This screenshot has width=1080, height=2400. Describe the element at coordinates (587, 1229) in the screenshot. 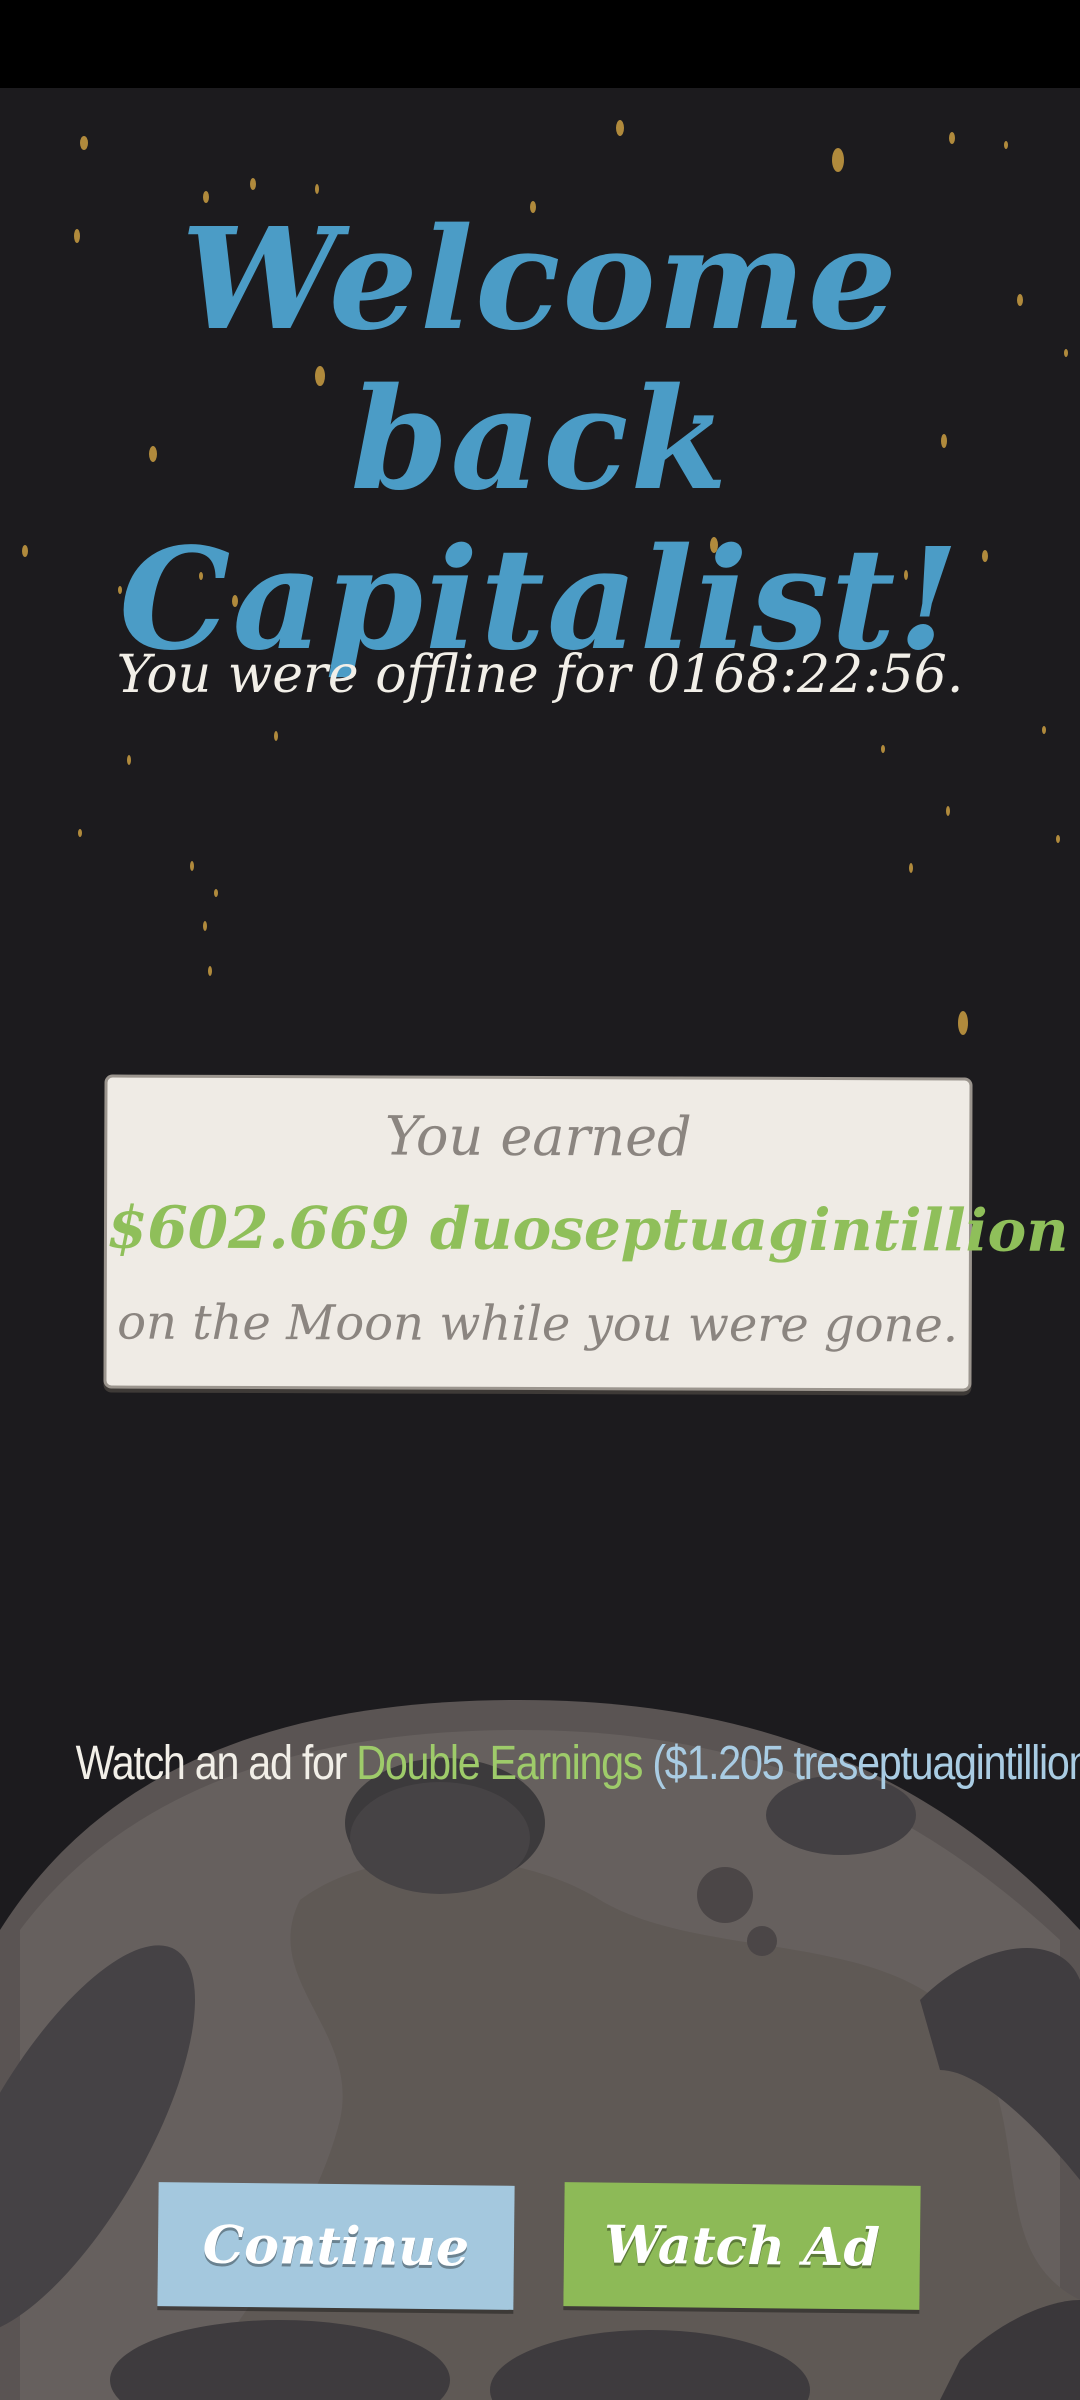

I see `earnings-amount: $602.669 duoseptuagintillion` at that location.